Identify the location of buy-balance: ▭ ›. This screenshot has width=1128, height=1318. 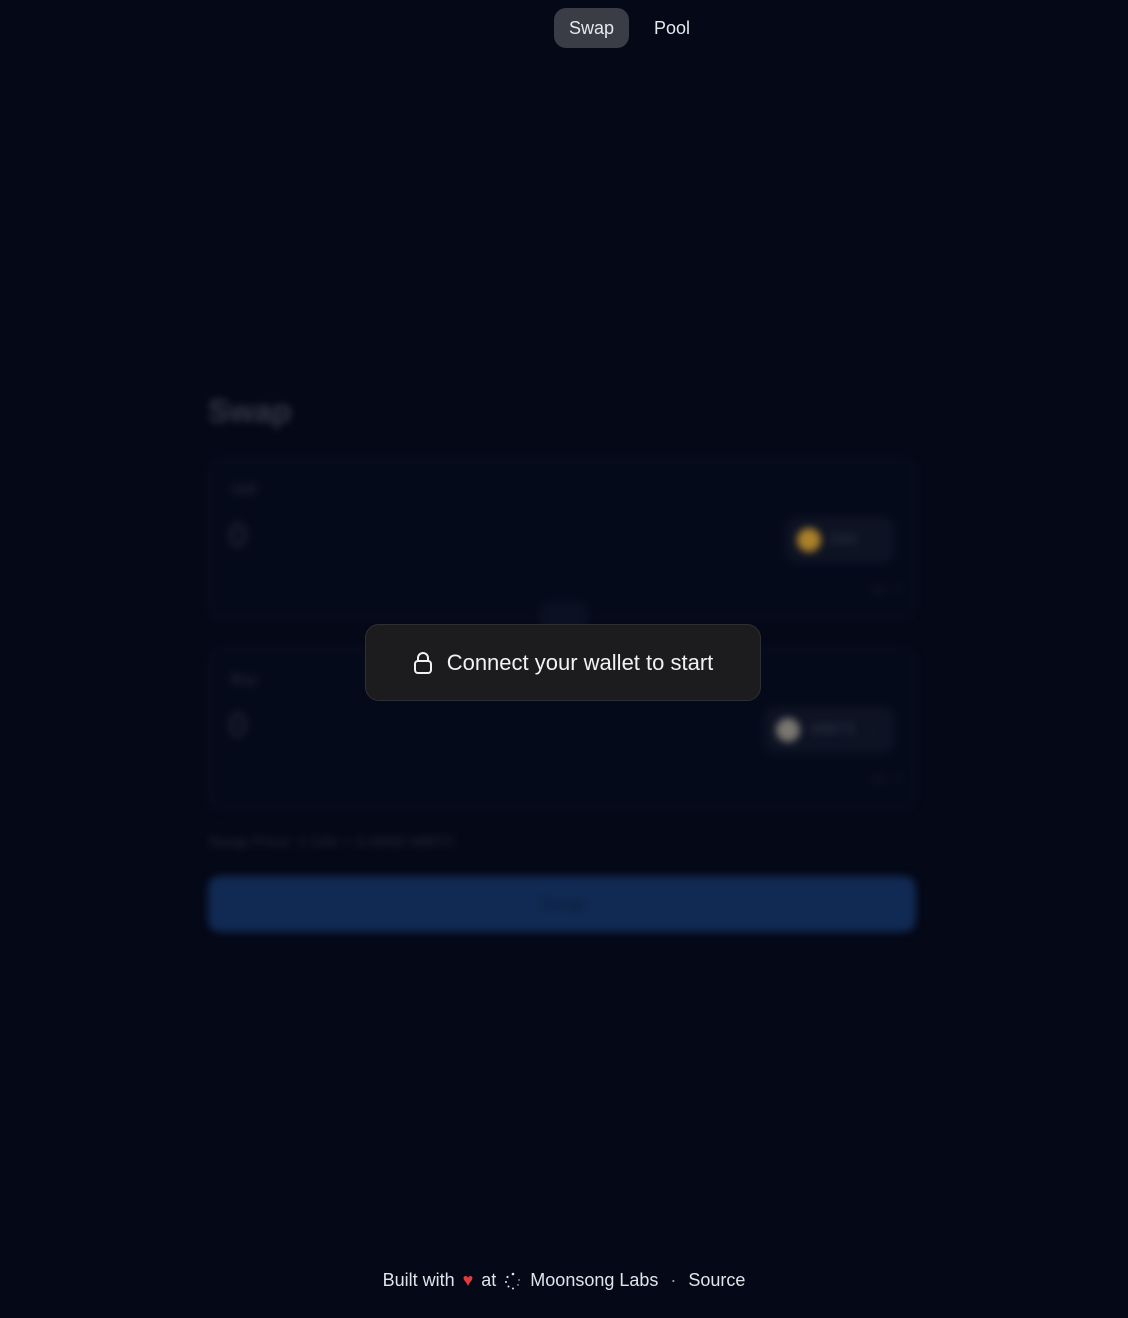
(886, 778).